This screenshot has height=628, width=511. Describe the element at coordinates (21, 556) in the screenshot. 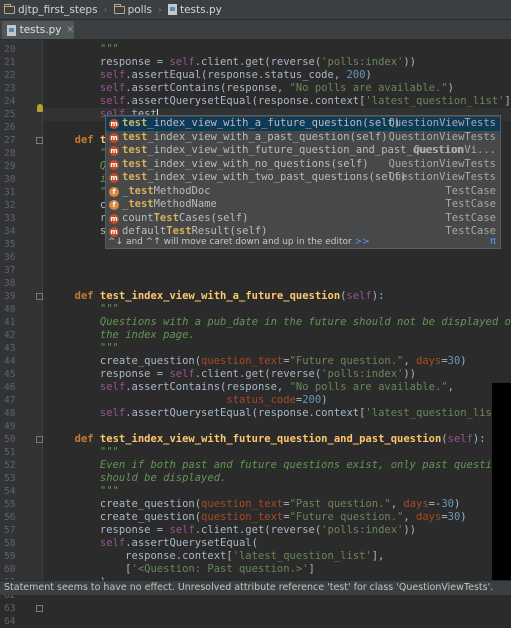

I see `line-number: 59` at that location.